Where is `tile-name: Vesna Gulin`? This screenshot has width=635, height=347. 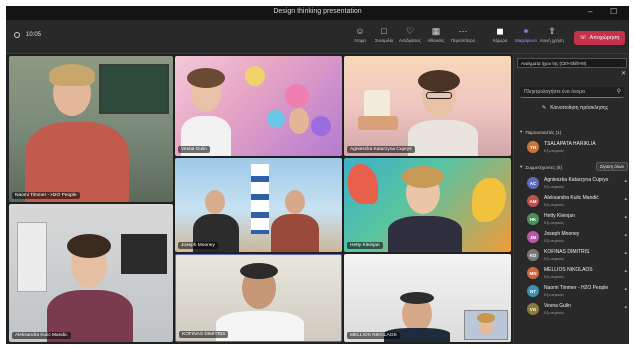
tile-name: Vesna Gulin is located at coordinates (194, 149).